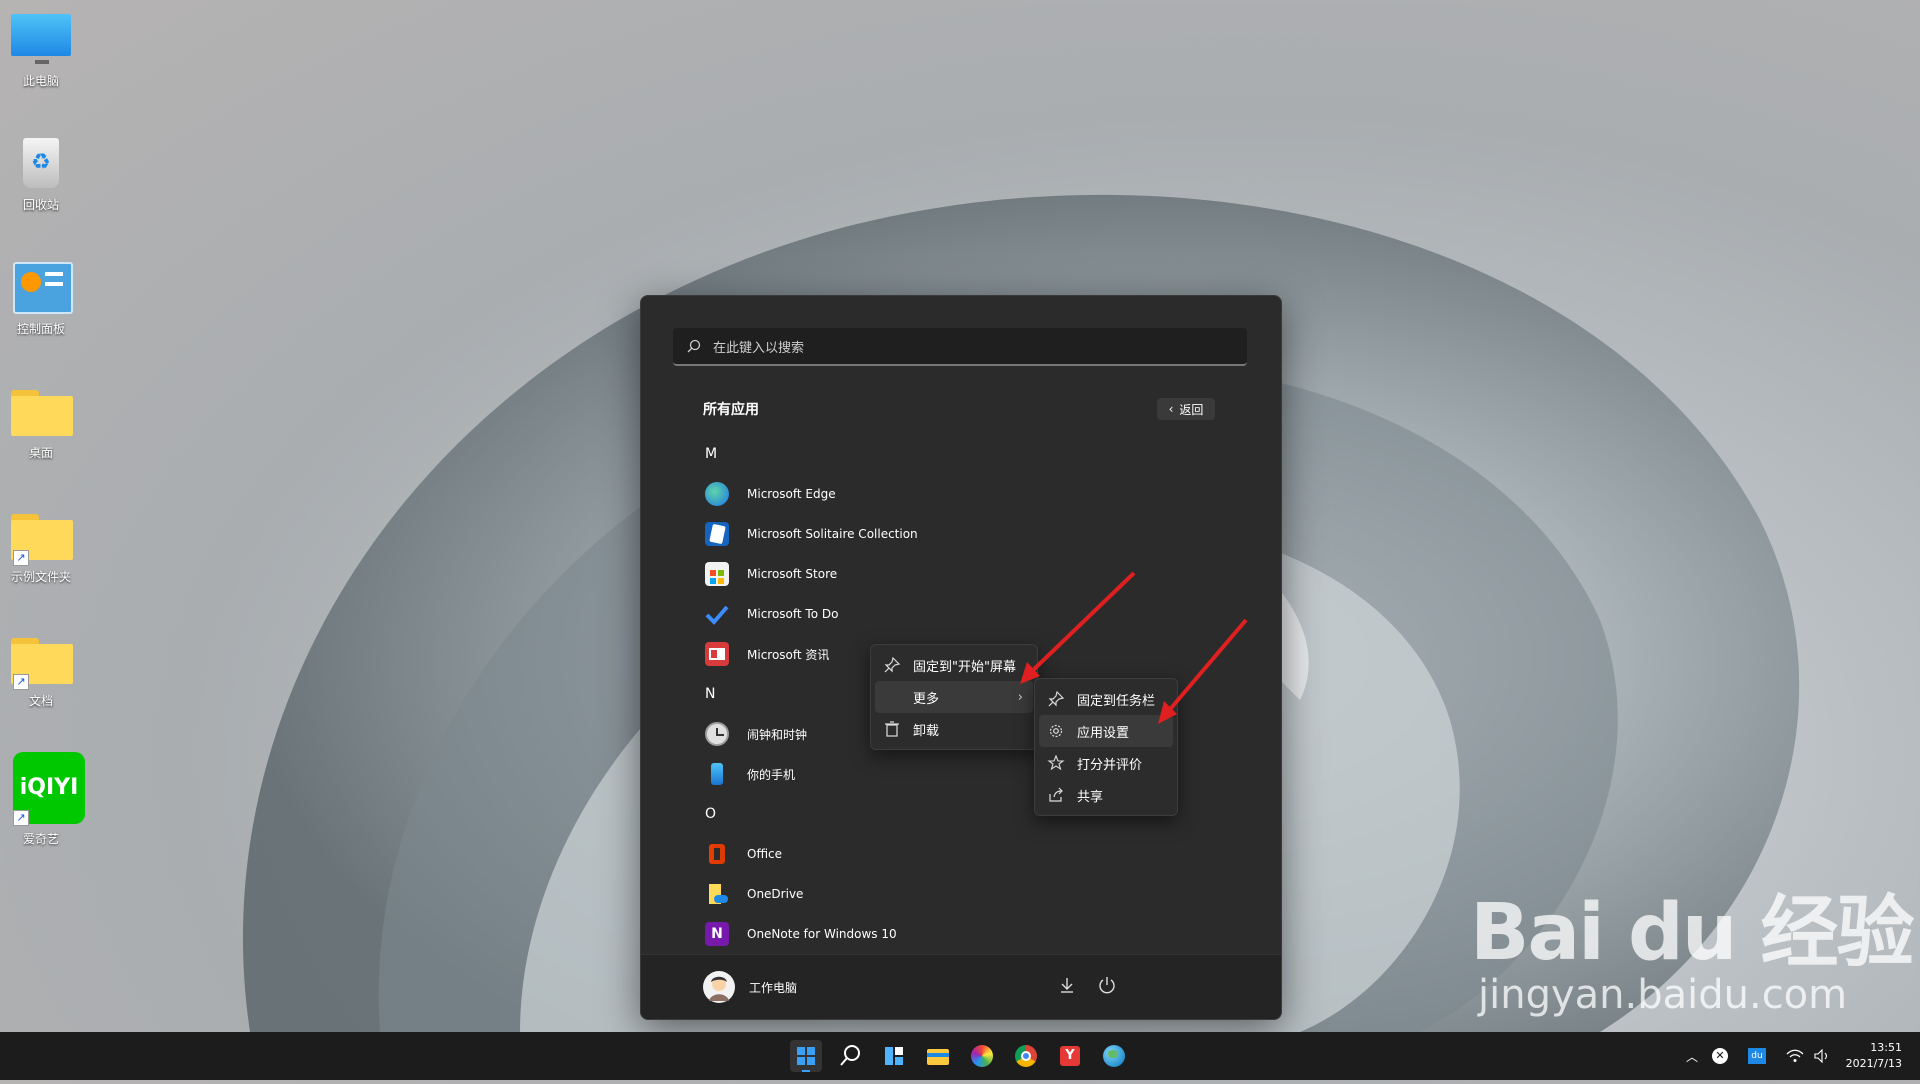 This screenshot has width=1920, height=1084. Describe the element at coordinates (982, 1056) in the screenshot. I see `color-app-icon` at that location.